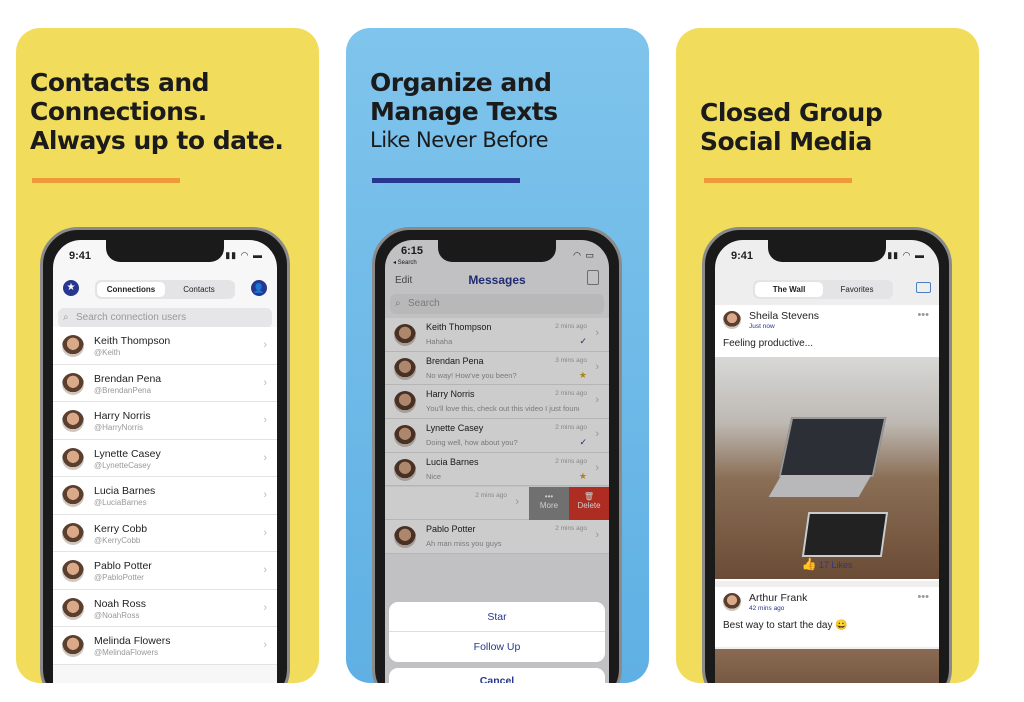 This screenshot has width=1024, height=702. What do you see at coordinates (157, 140) in the screenshot?
I see `headline-line: Always up to date.` at bounding box center [157, 140].